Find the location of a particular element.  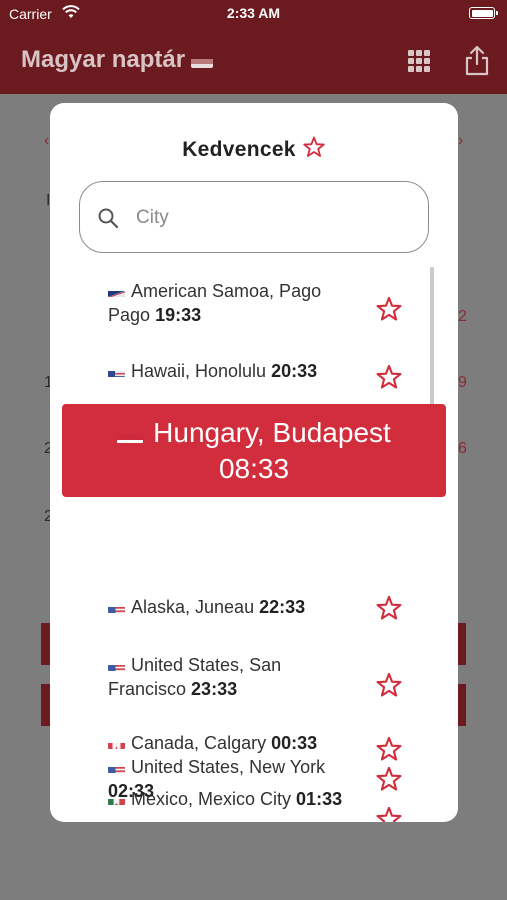

battery-icon is located at coordinates (483, 13).